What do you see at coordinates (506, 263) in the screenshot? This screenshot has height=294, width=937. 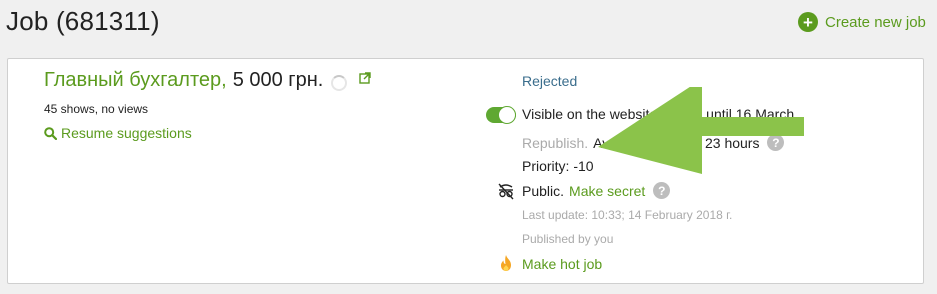 I see `fire-icon` at bounding box center [506, 263].